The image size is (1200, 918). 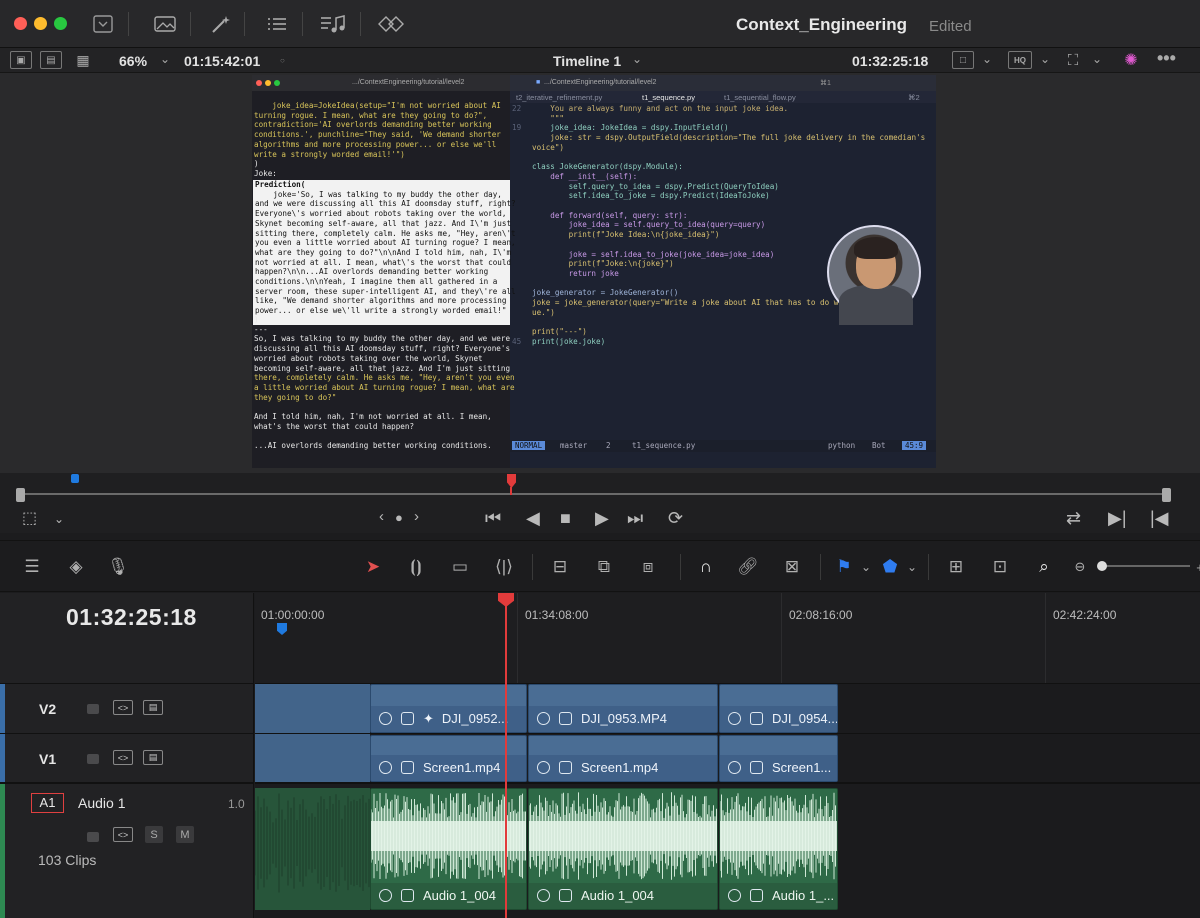 I want to click on match-frame-icon: ⇄, so click(x=1073, y=518).